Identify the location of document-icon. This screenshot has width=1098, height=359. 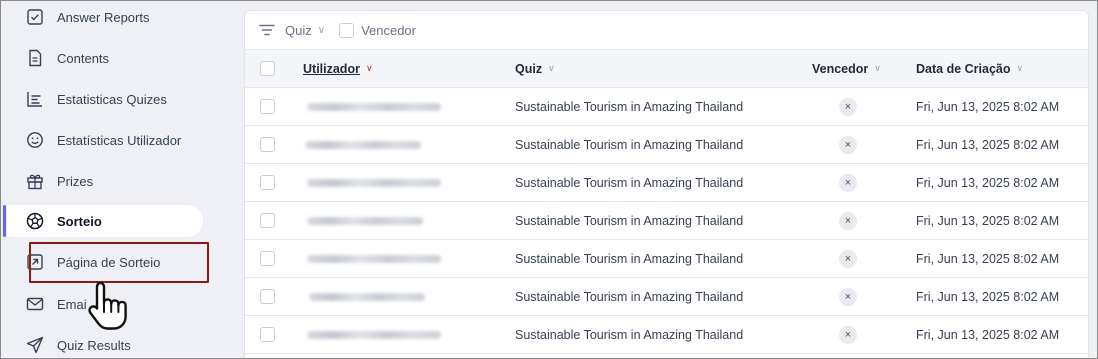
(35, 58).